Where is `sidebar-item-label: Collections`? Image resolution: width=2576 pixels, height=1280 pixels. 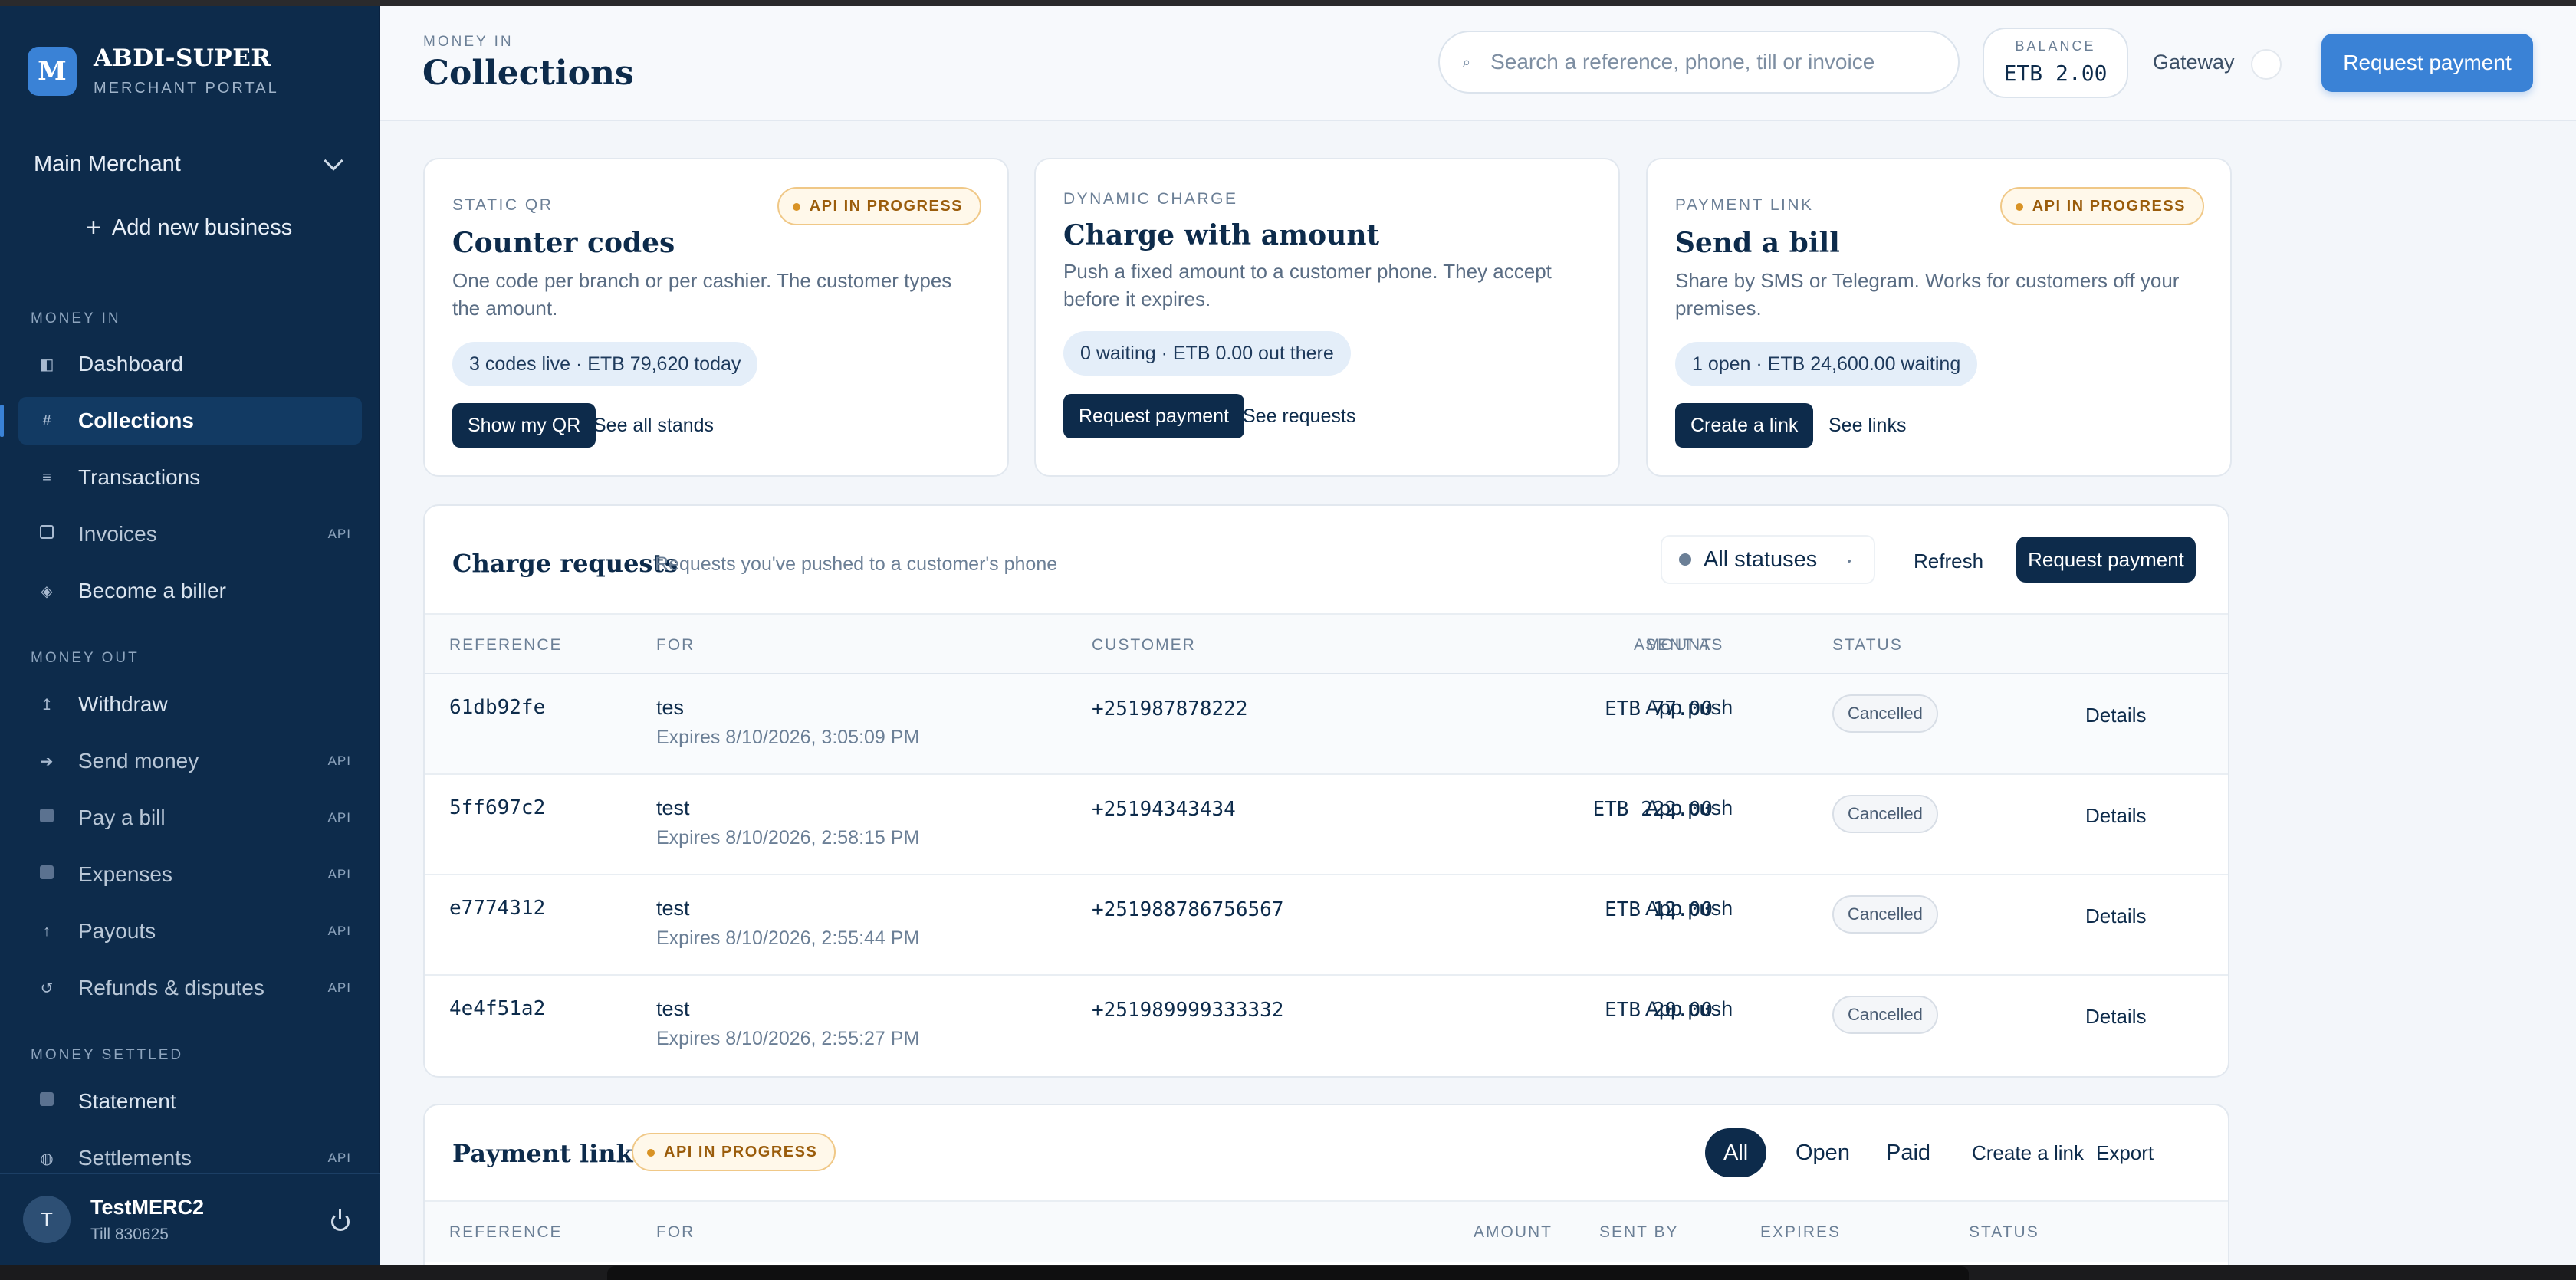 sidebar-item-label: Collections is located at coordinates (136, 420).